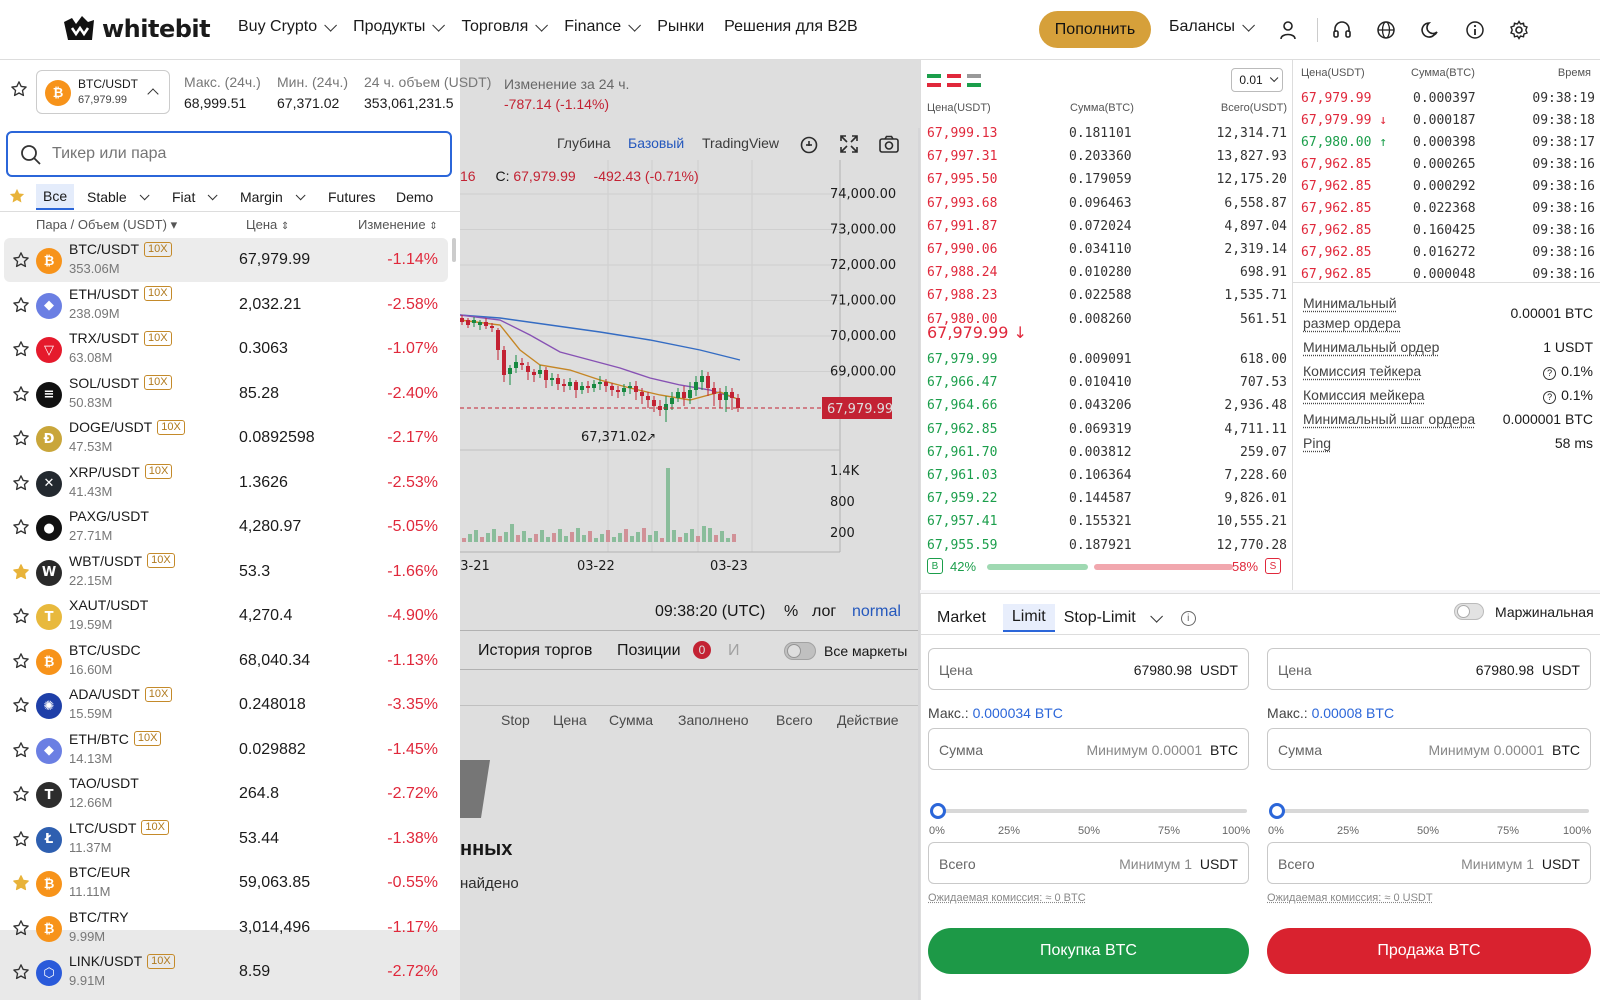  What do you see at coordinates (414, 197) in the screenshot?
I see `filter-demo: Demo` at bounding box center [414, 197].